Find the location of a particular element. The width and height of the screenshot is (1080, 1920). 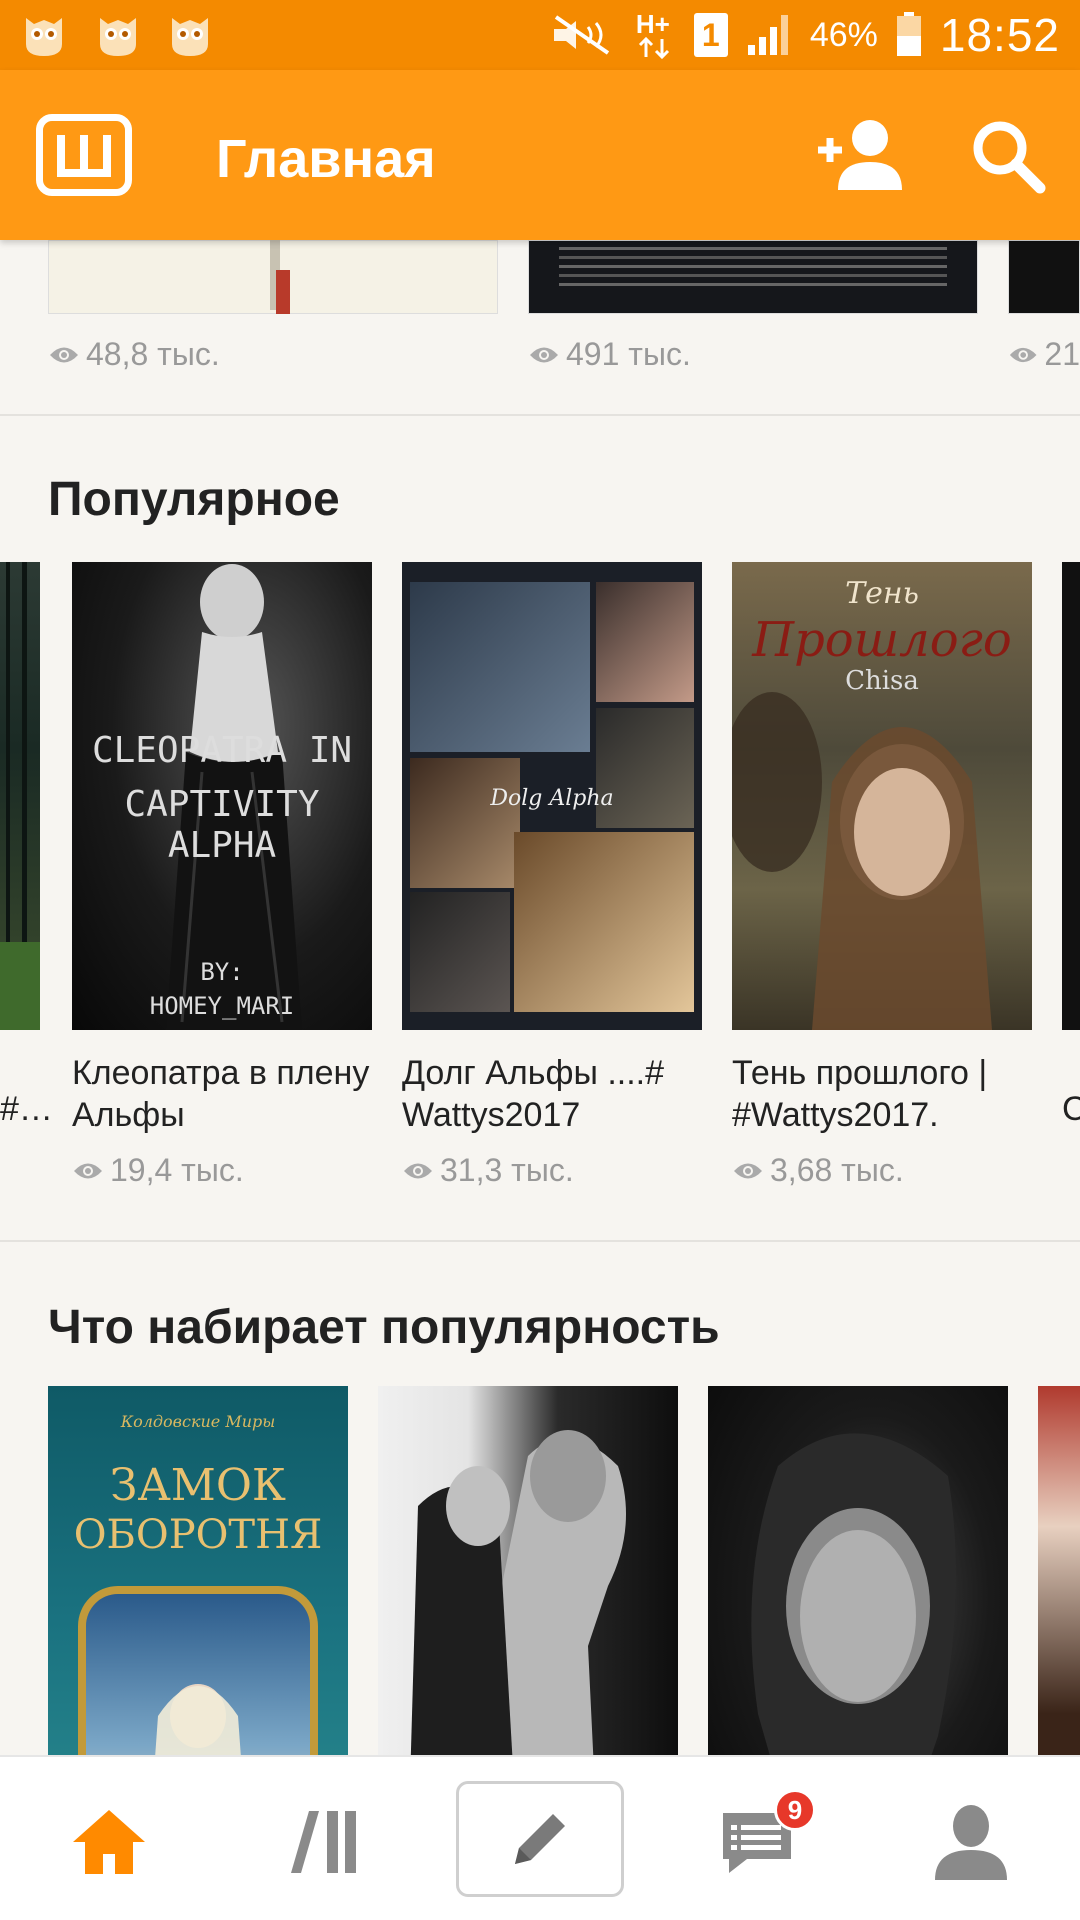

view-count: 491 тыс. is located at coordinates (753, 354).